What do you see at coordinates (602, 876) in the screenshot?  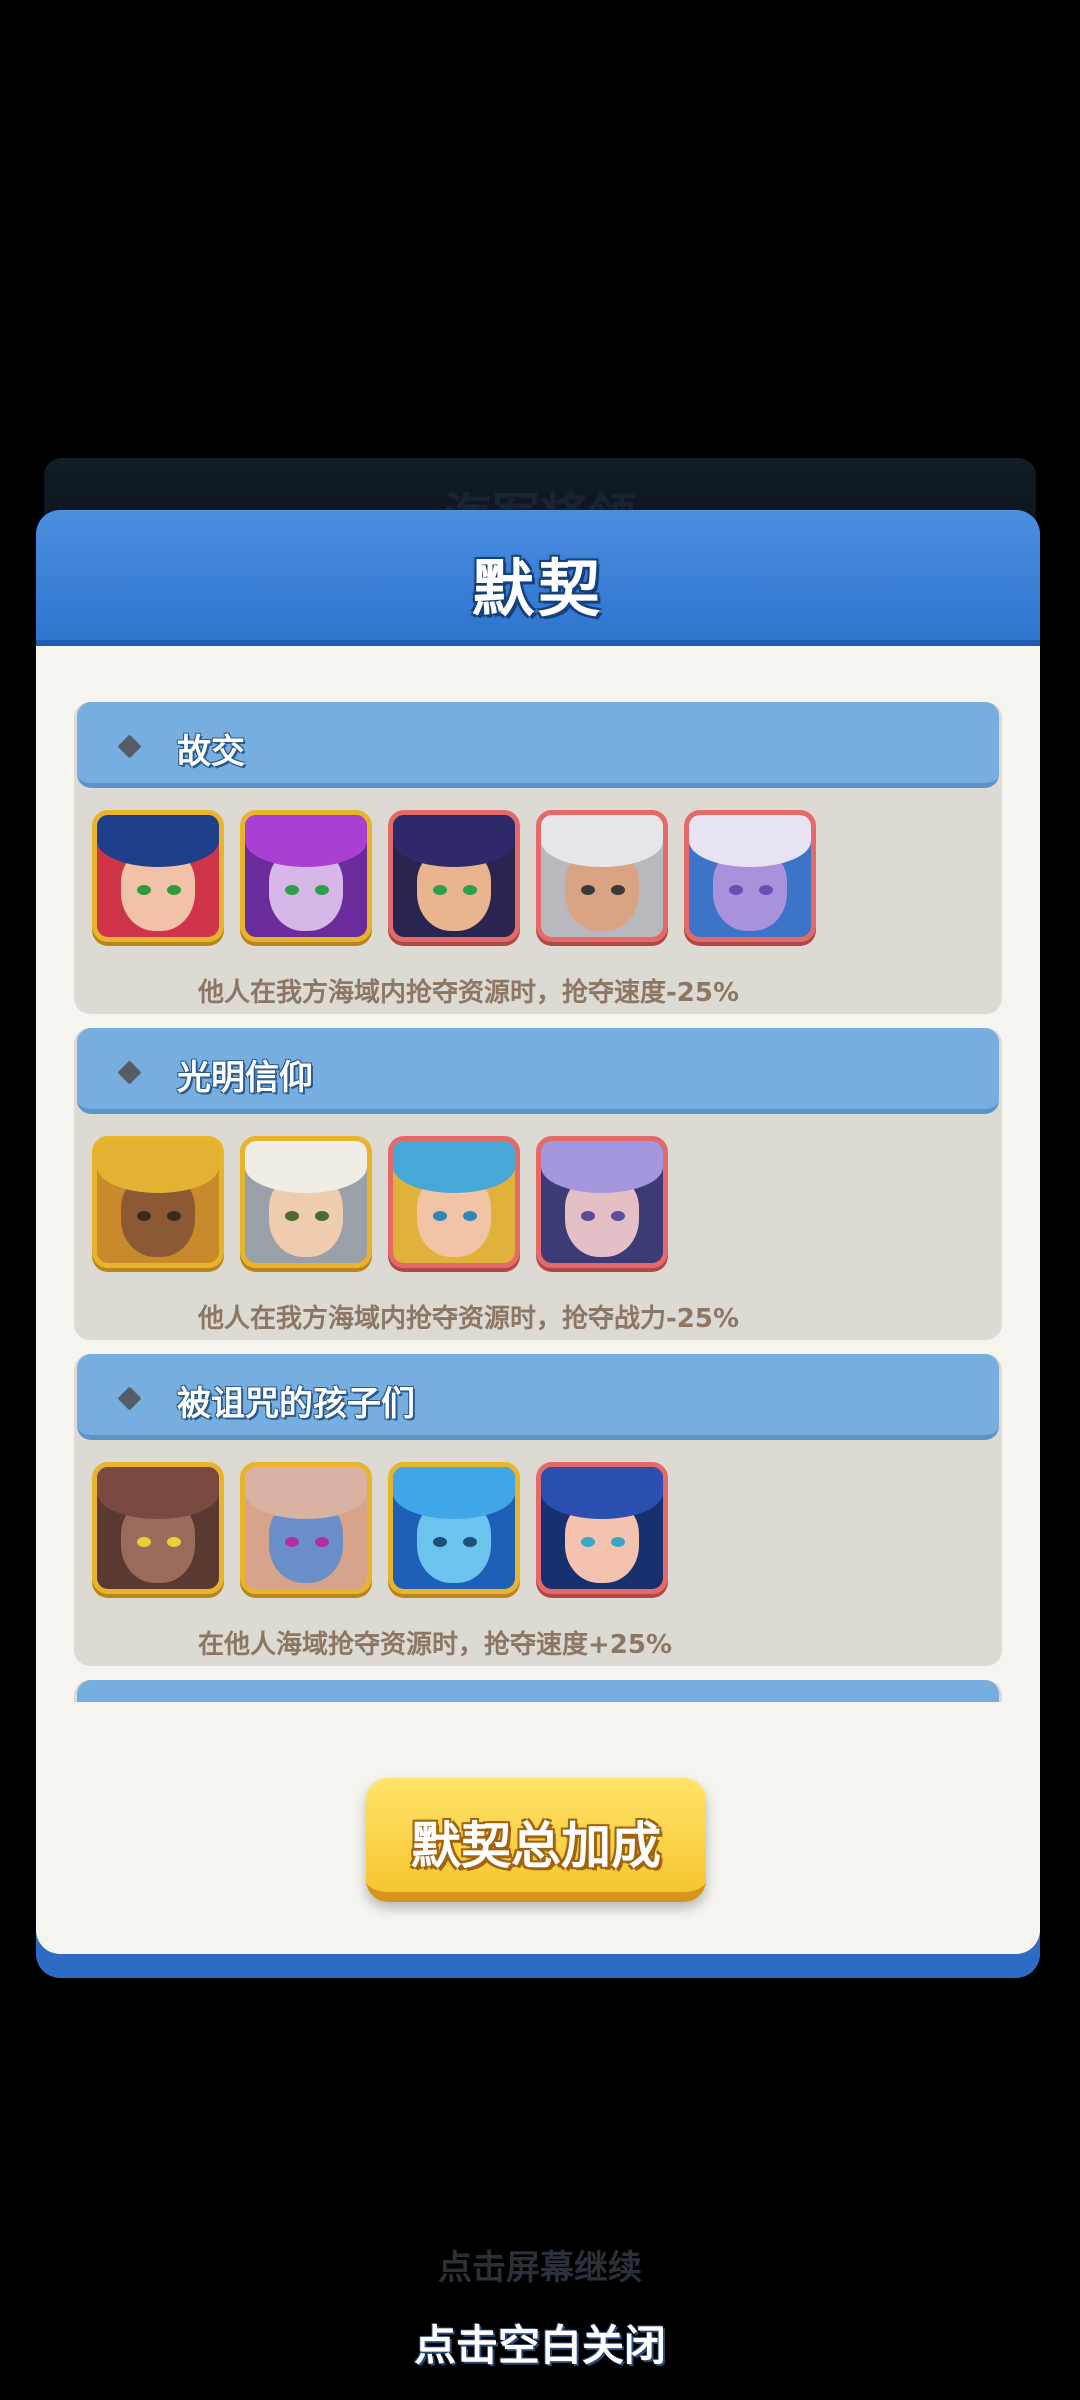 I see `hero-old-gangster-icon` at bounding box center [602, 876].